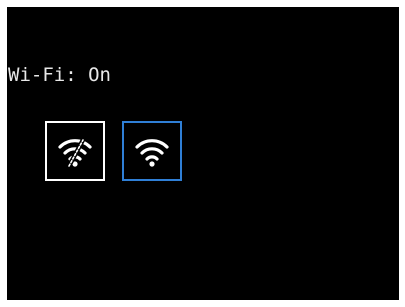 This screenshot has height=307, width=405. I want to click on wifi-icon, so click(152, 151).